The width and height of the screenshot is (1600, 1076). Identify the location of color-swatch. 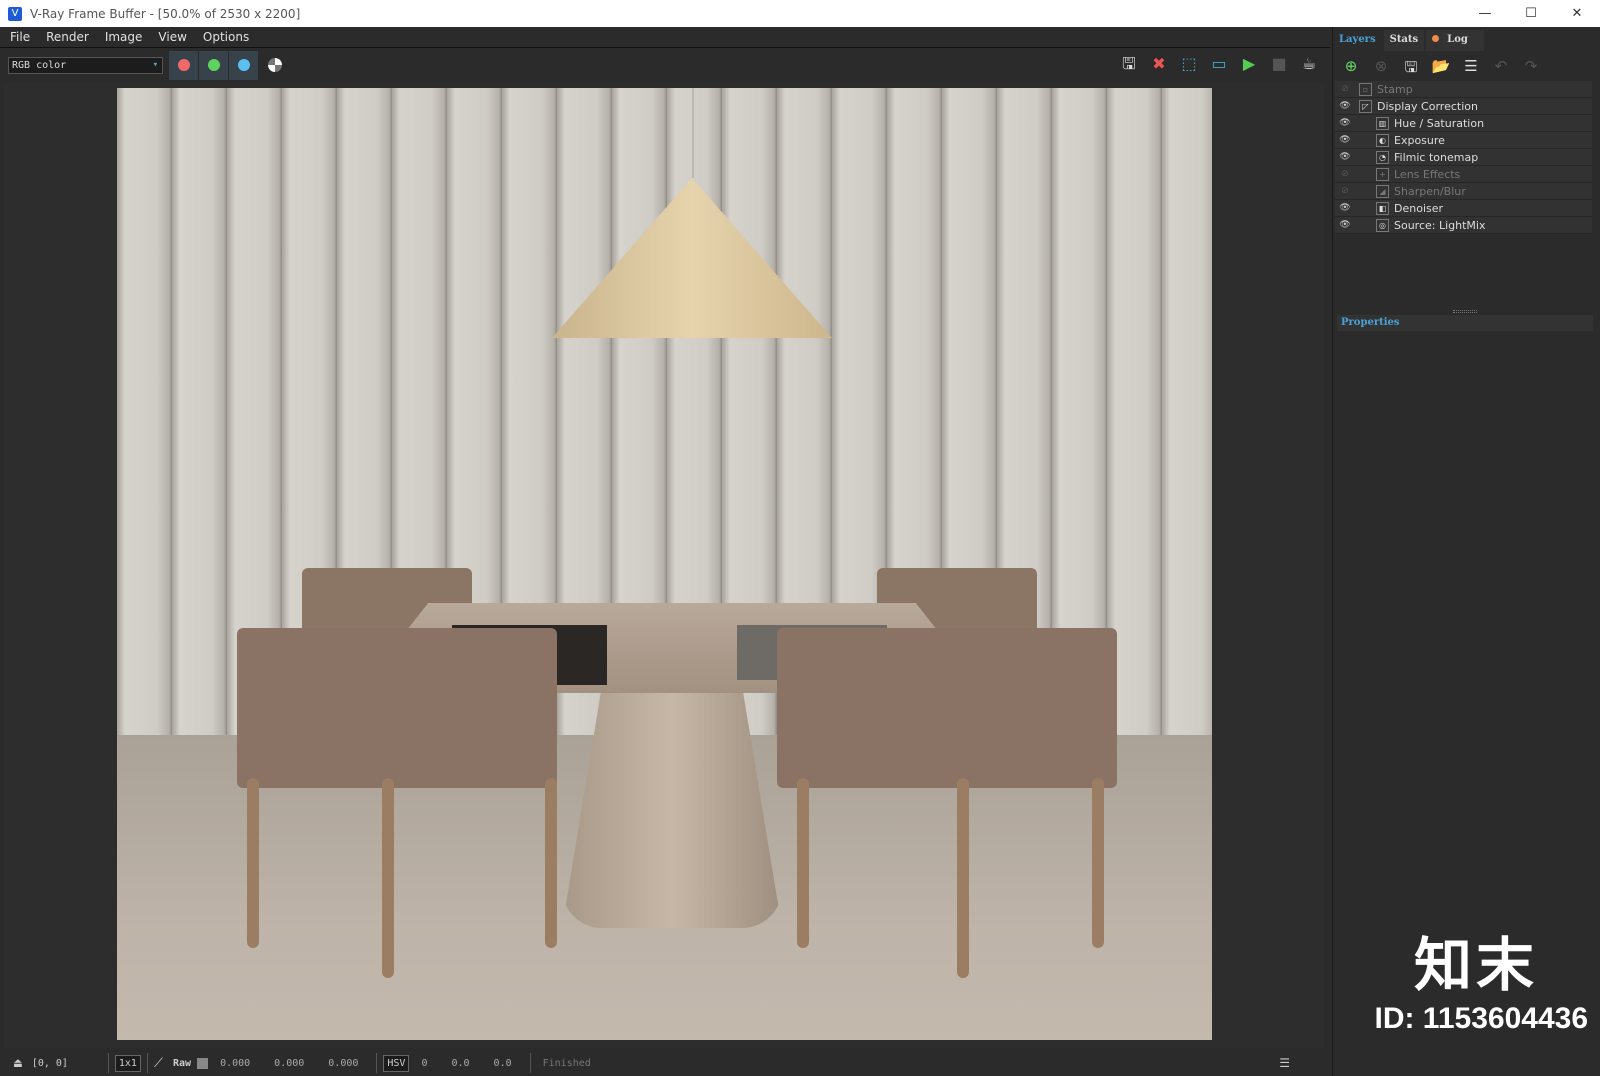
(203, 1063).